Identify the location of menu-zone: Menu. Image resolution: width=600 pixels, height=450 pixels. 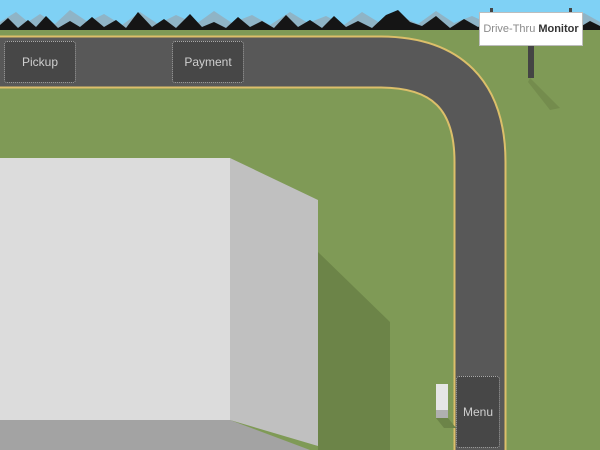
(478, 412).